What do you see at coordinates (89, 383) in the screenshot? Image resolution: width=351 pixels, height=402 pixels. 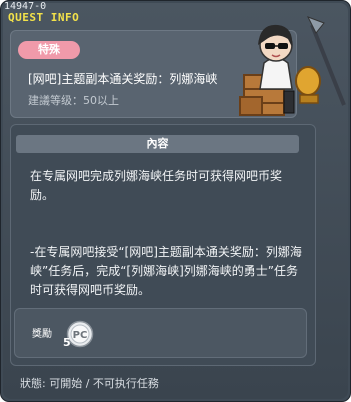 I see `quest-status: 狀態: 可開始 / 不可执行任務` at bounding box center [89, 383].